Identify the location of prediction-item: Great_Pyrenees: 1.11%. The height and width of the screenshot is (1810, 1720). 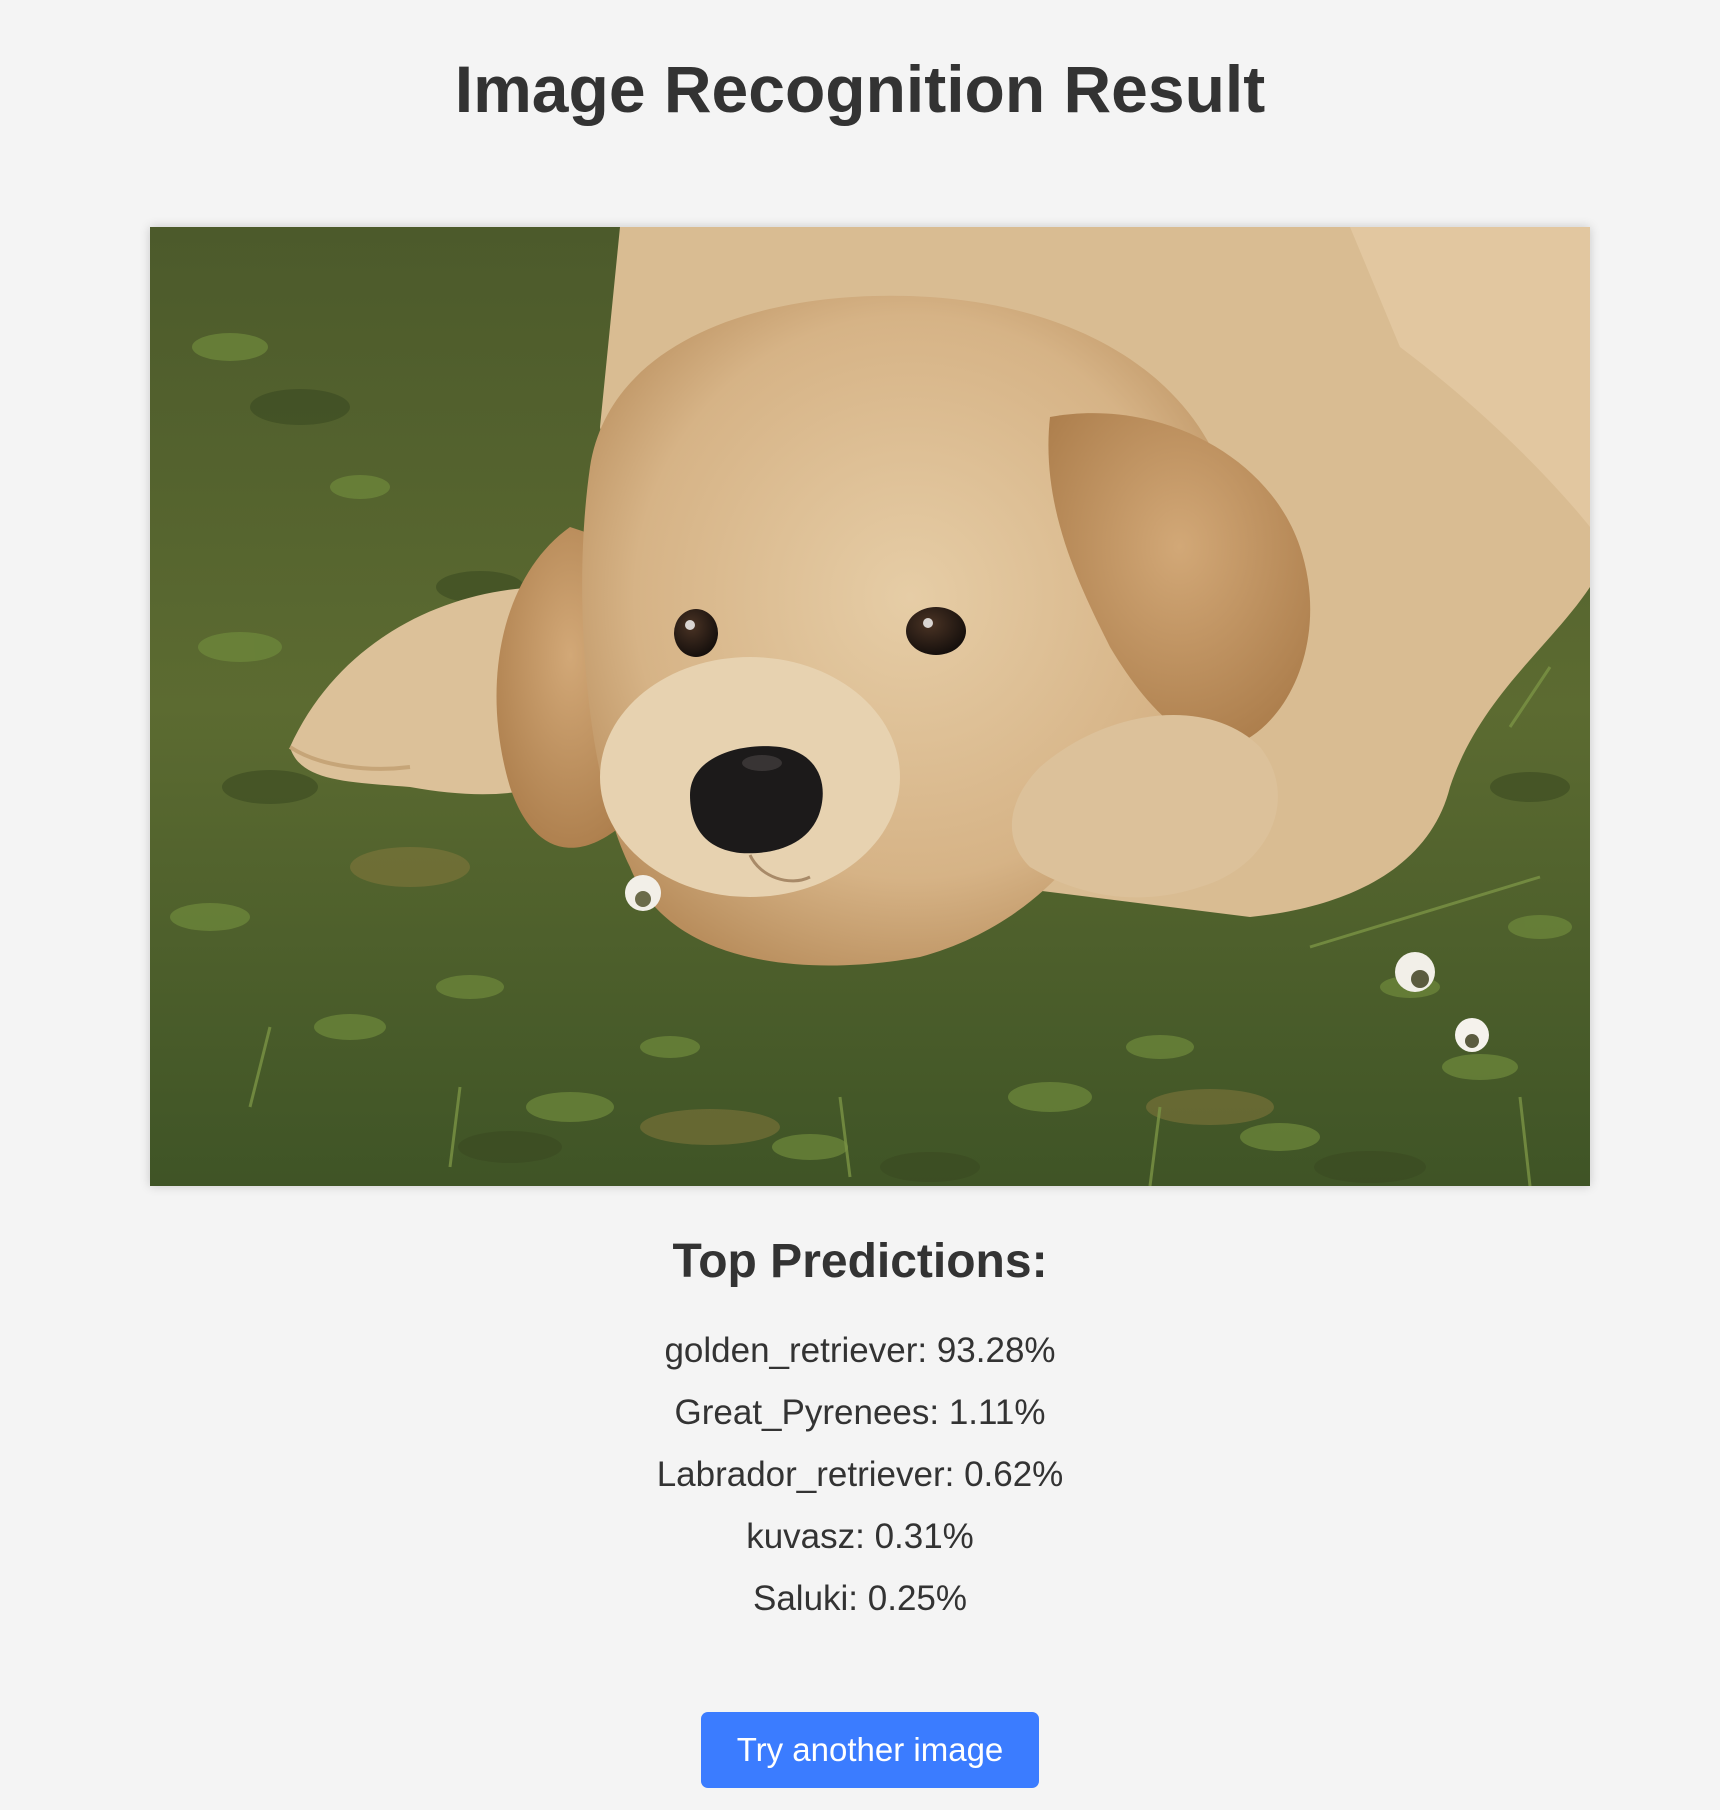
(860, 1412).